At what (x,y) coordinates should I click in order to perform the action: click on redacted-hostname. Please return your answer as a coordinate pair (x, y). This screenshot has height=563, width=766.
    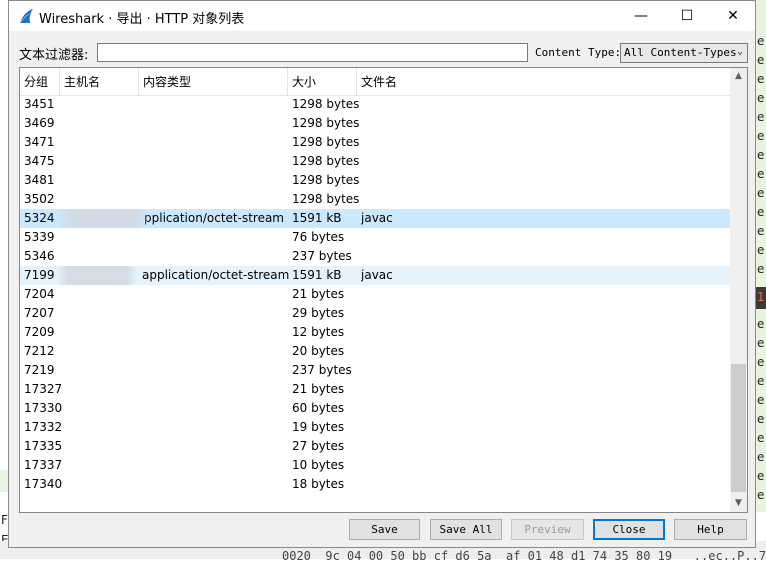
    Looking at the image, I should click on (97, 275).